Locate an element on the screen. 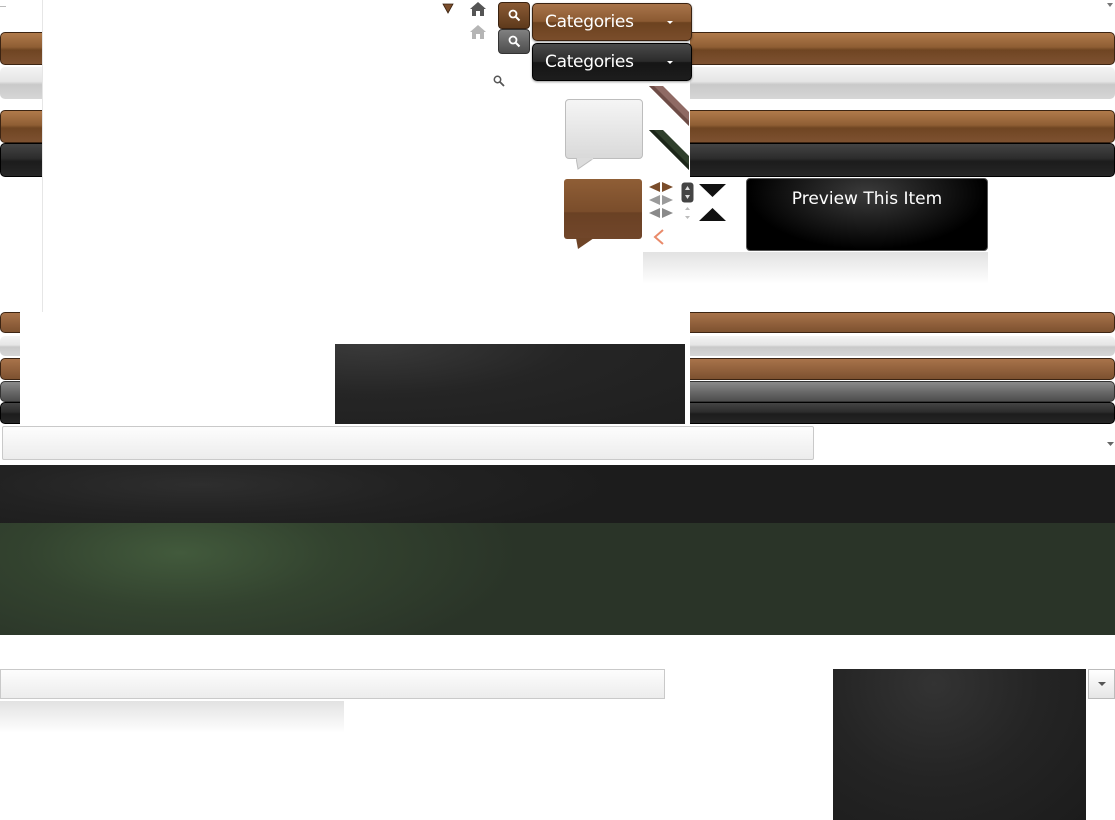 The height and width of the screenshot is (820, 1115). spinner-icon is located at coordinates (687, 192).